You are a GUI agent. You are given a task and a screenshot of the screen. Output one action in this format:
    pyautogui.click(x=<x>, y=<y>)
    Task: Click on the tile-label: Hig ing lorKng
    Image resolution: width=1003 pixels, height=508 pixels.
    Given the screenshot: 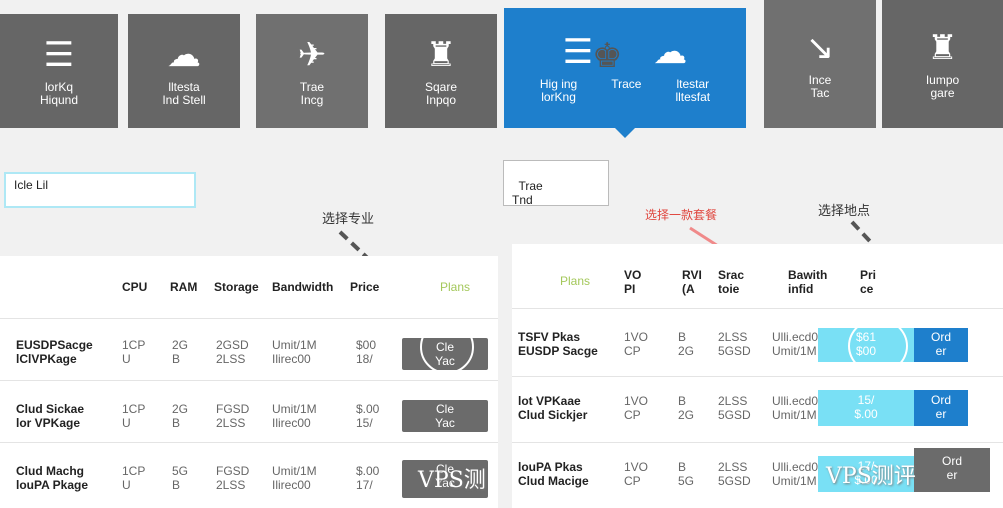 What is the action you would take?
    pyautogui.click(x=558, y=90)
    